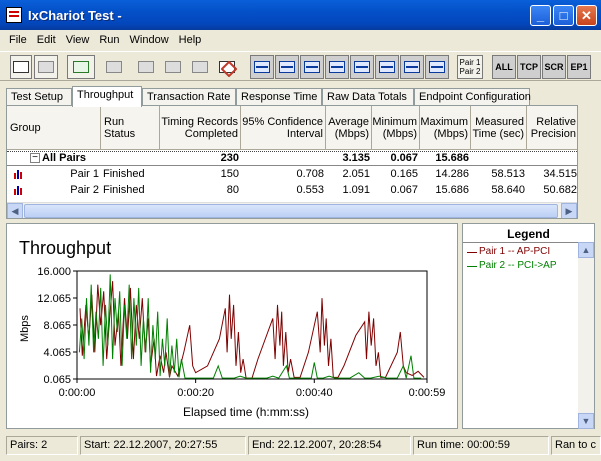  Describe the element at coordinates (586, 250) in the screenshot. I see `scroll-up-arrow-icon: ▲` at that location.